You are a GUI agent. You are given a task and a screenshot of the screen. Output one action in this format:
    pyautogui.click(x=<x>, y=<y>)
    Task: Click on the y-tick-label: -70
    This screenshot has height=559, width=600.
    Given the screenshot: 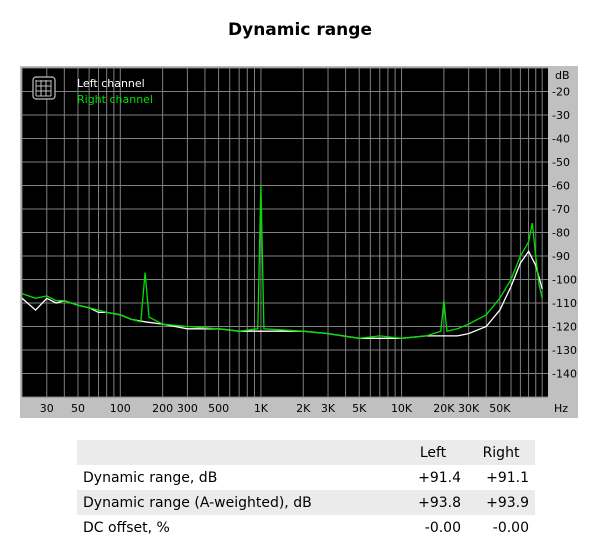 What is the action you would take?
    pyautogui.click(x=561, y=209)
    